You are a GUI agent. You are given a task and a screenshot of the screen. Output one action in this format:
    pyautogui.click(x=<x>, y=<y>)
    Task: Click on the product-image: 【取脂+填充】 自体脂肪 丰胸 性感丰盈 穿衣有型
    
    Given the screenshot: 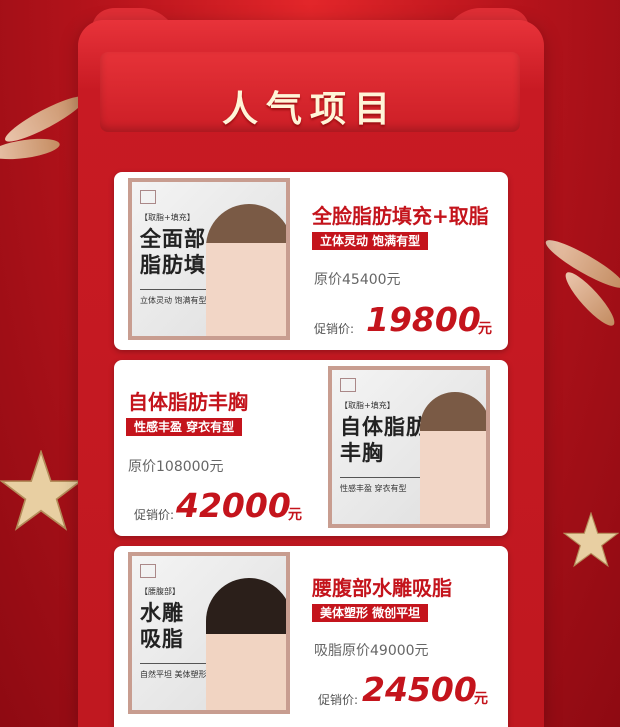 What is the action you would take?
    pyautogui.click(x=409, y=447)
    